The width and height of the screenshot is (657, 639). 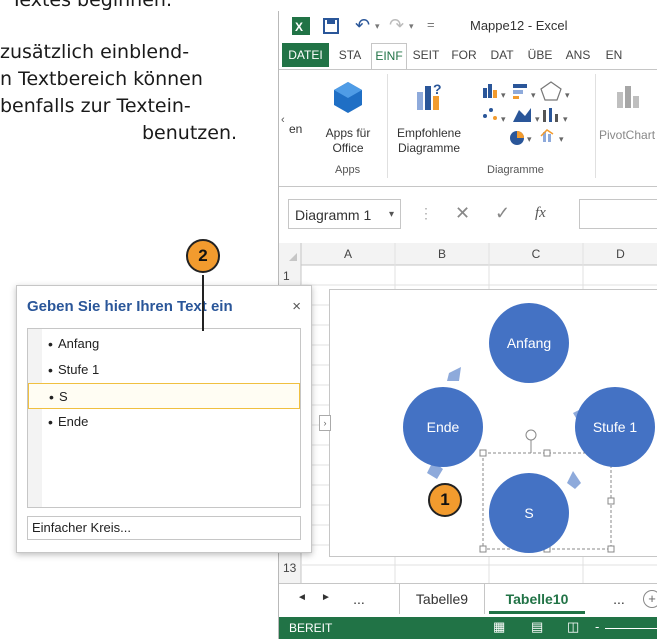 What do you see at coordinates (396, 25) in the screenshot?
I see `redo-icon: ↷` at bounding box center [396, 25].